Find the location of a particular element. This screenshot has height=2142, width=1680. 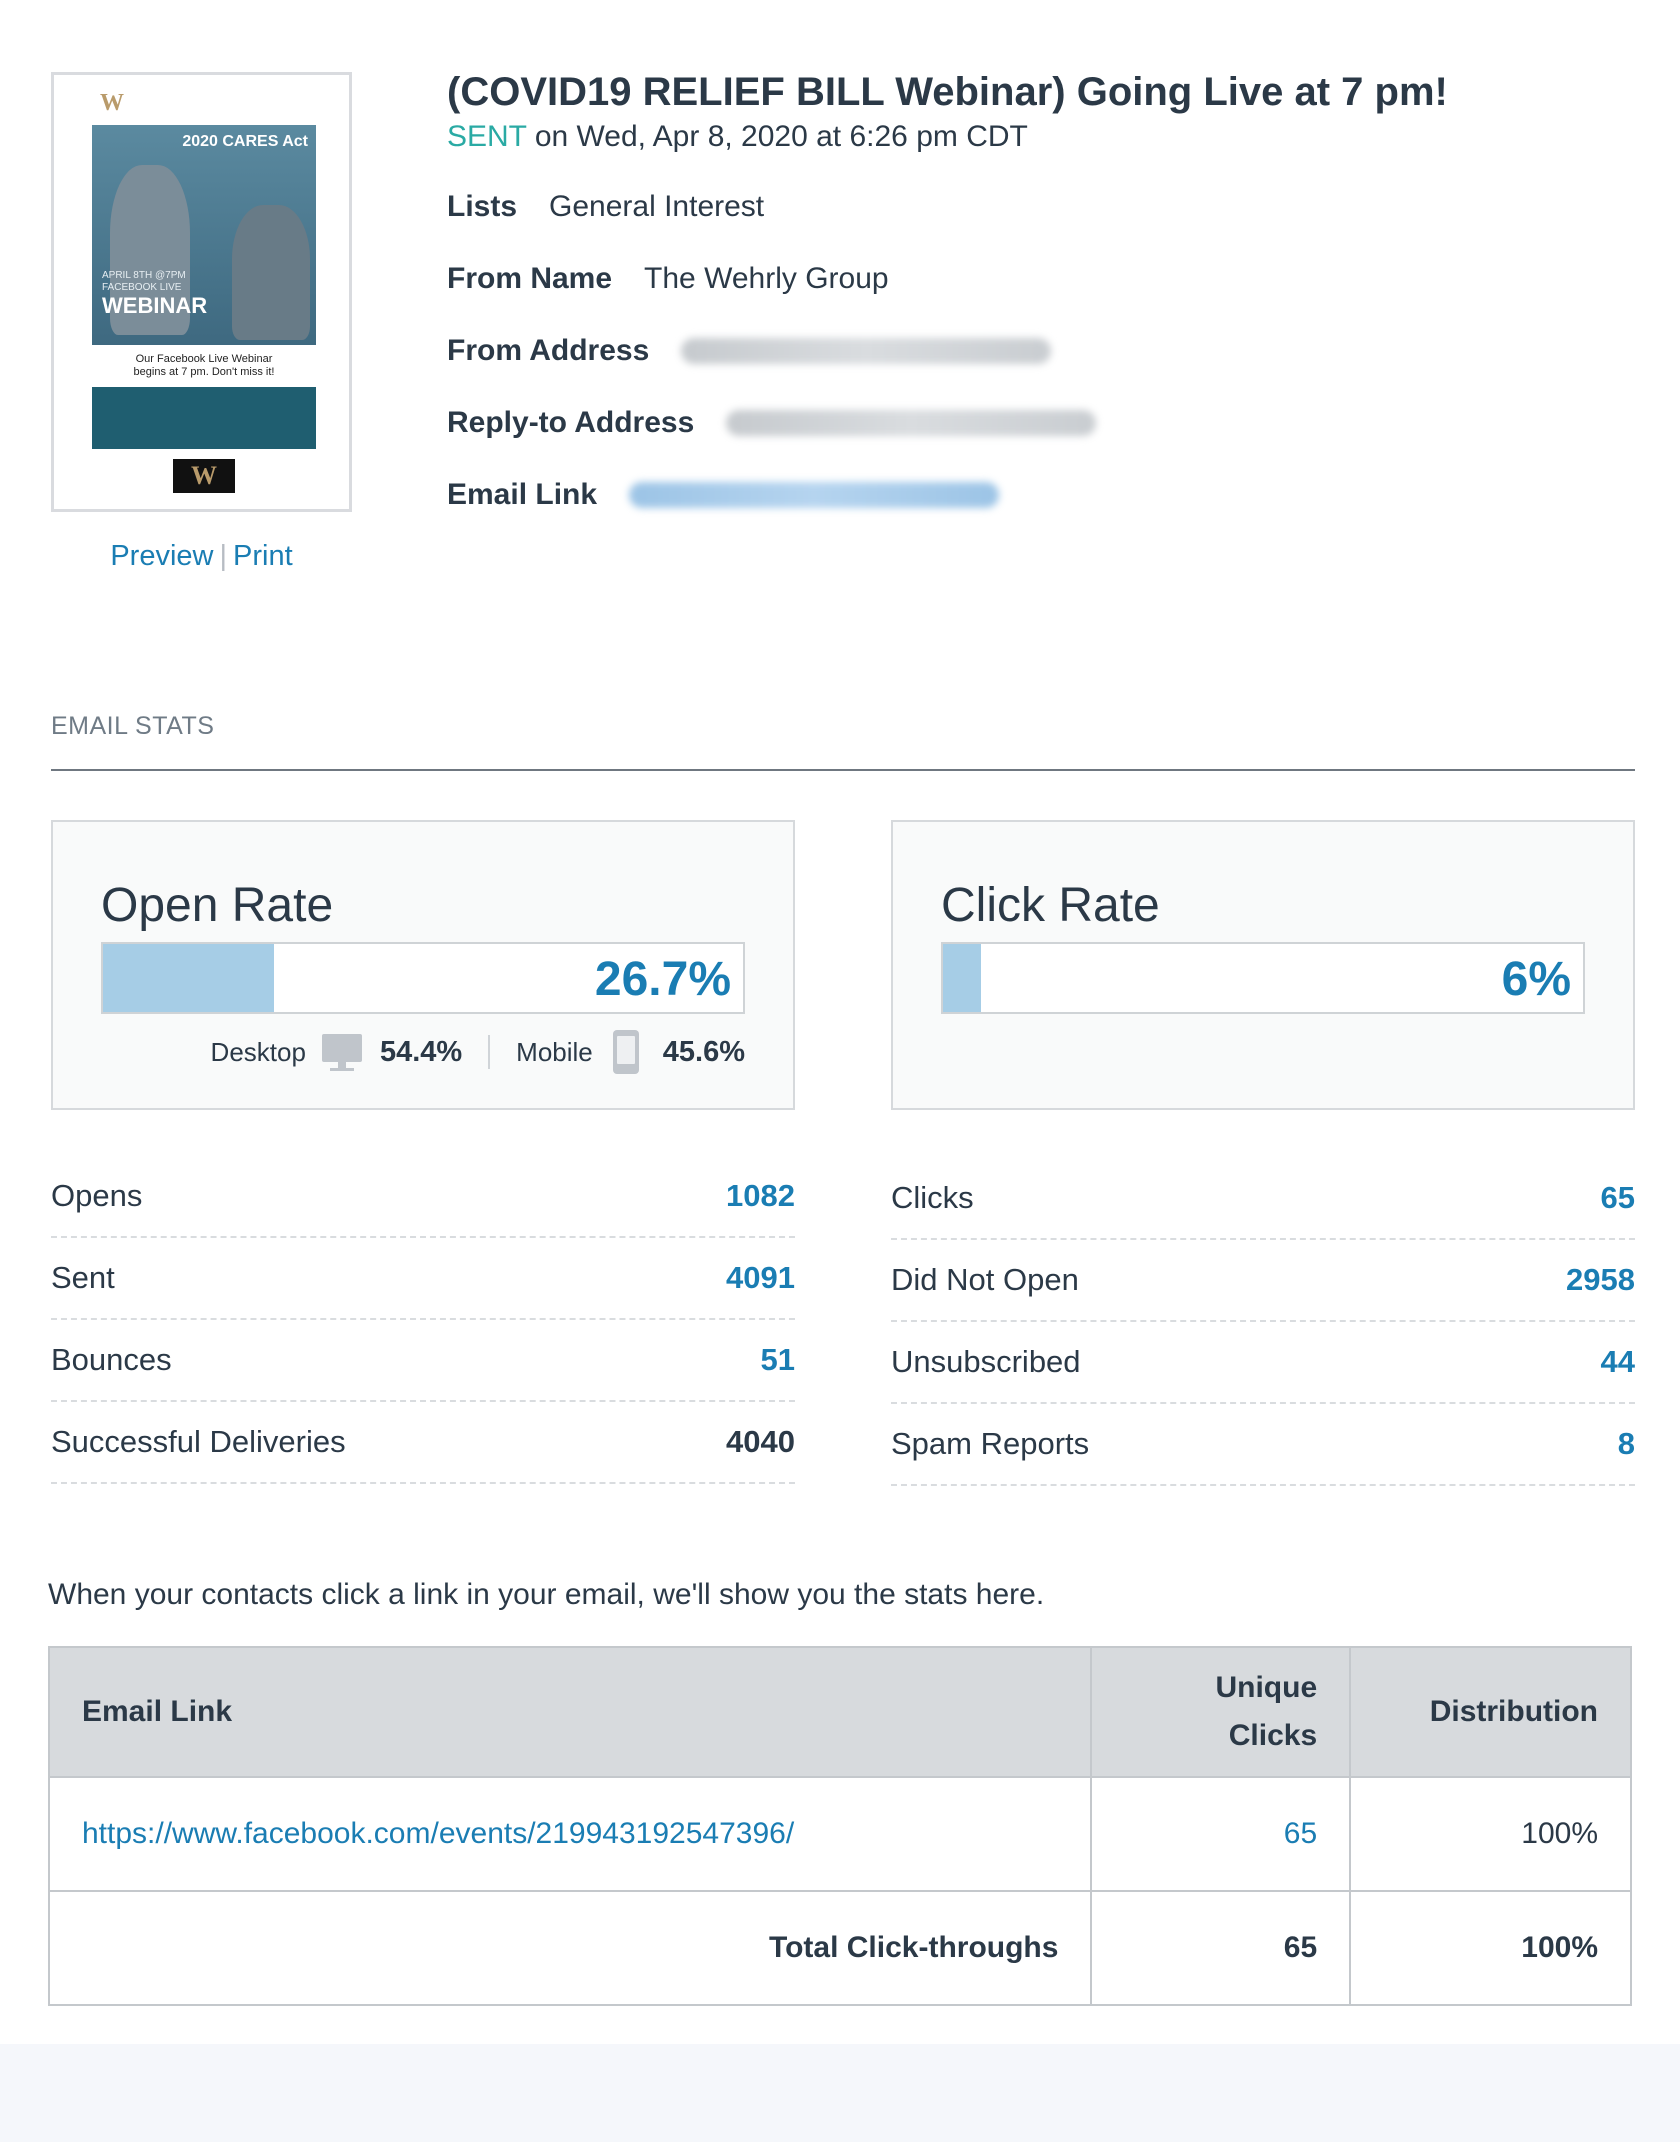

stat-value: 51 is located at coordinates (778, 1360).